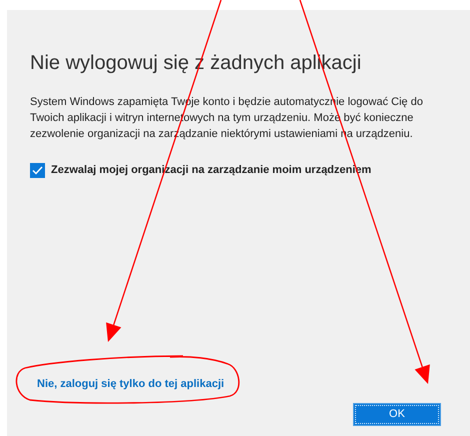 The height and width of the screenshot is (436, 470). I want to click on checkmark-icon, so click(37, 170).